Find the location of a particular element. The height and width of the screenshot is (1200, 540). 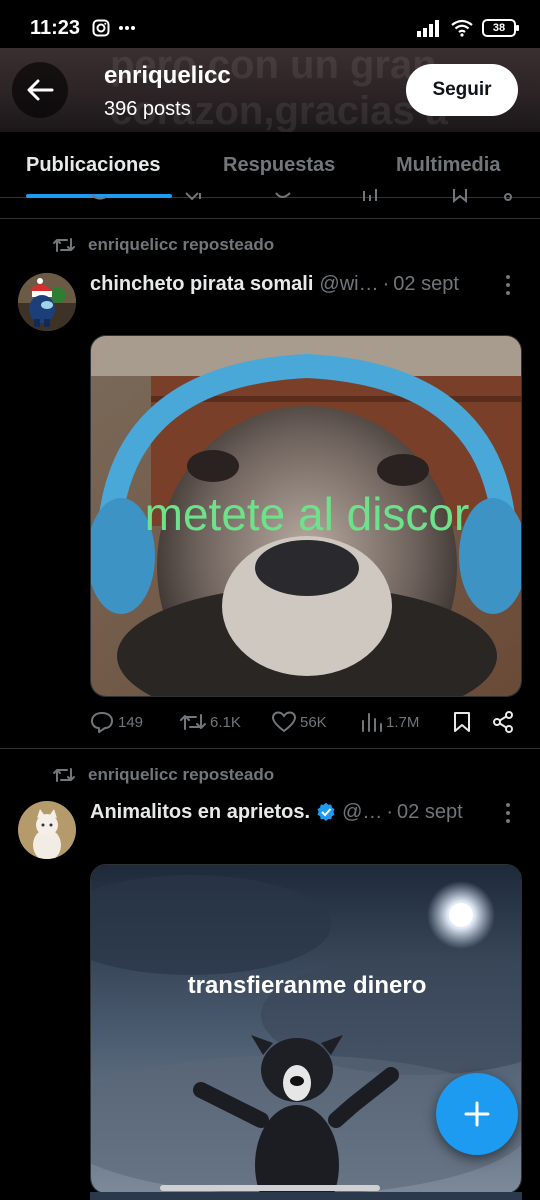

bookmark-icon is located at coordinates (462, 722).